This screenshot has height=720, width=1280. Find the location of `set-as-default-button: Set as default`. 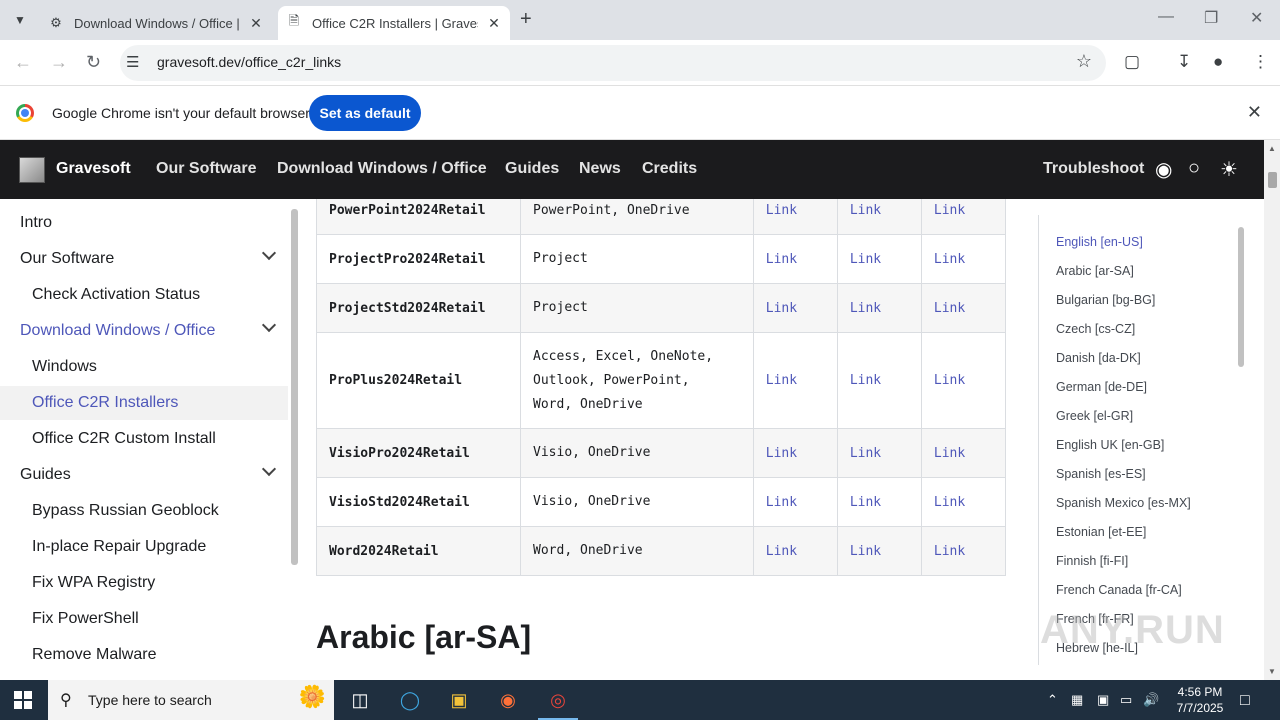

set-as-default-button: Set as default is located at coordinates (365, 113).